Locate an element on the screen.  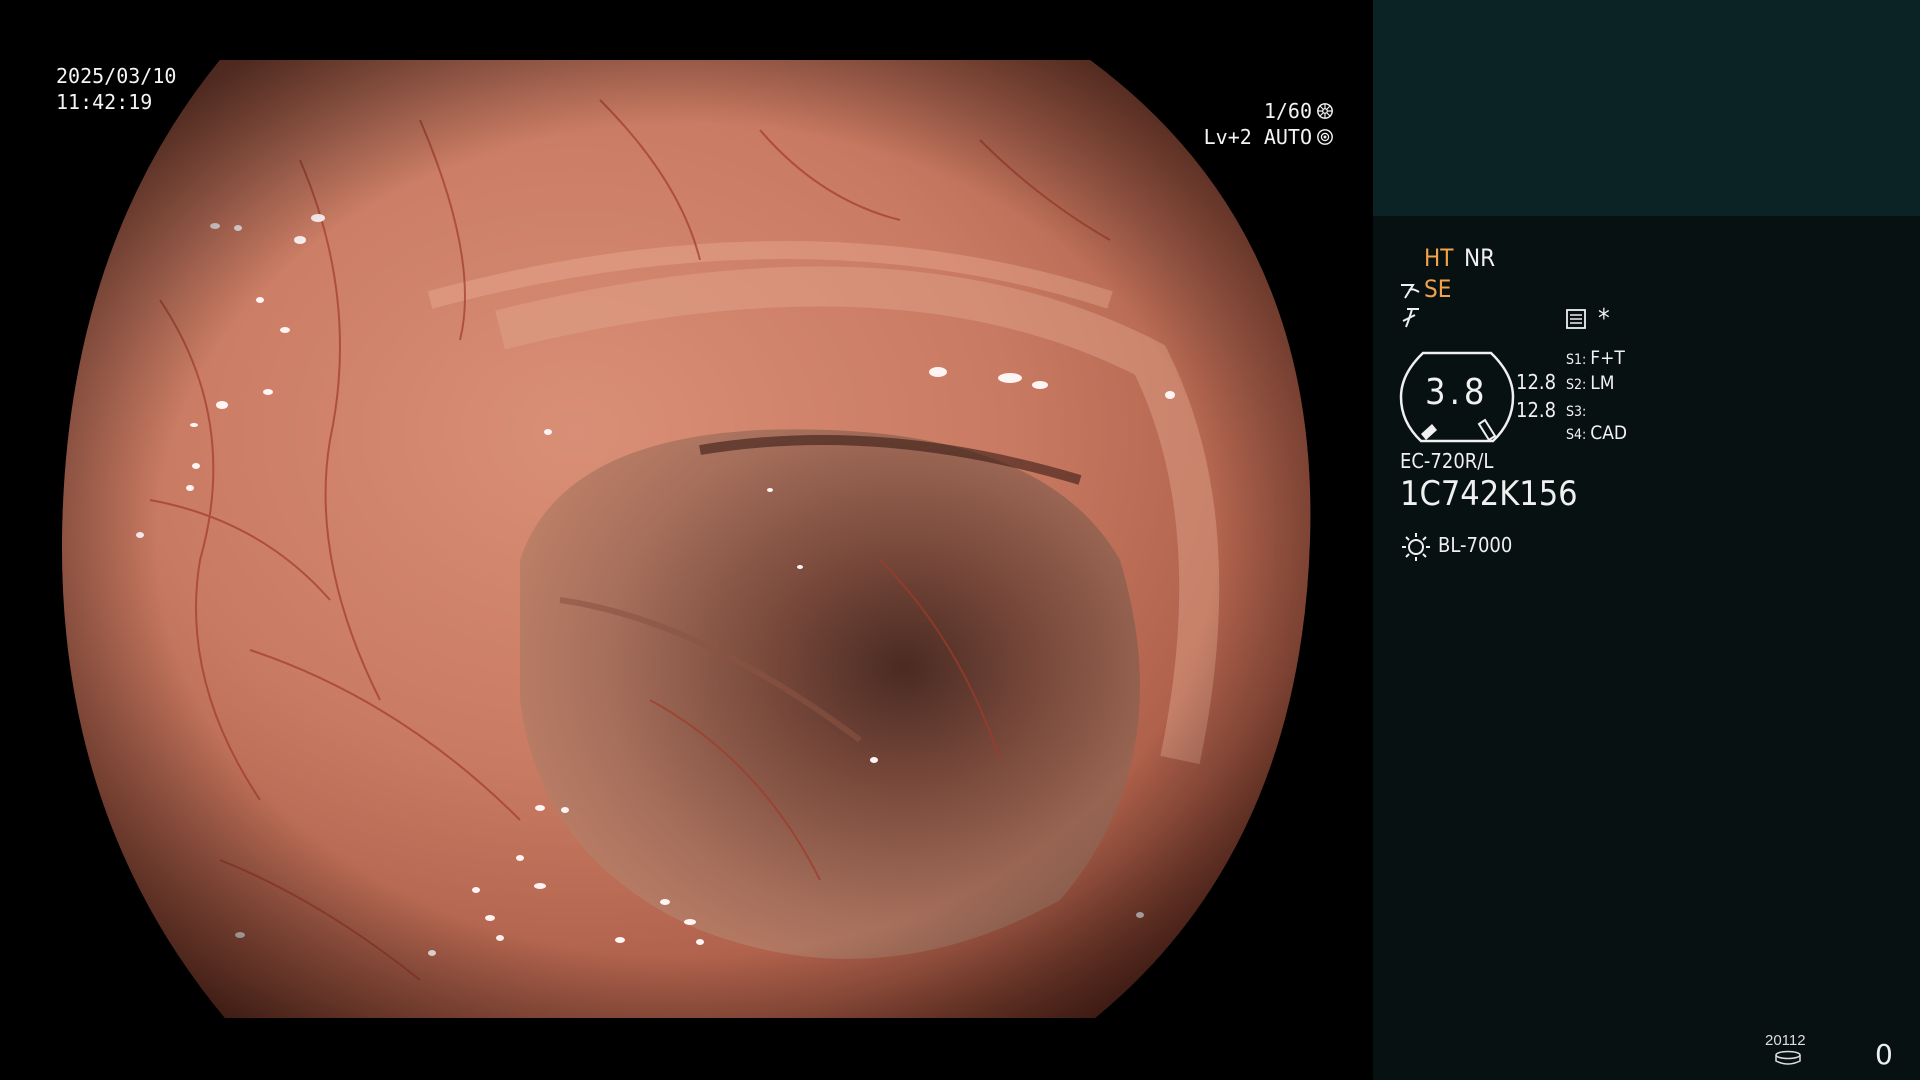
shutter-row: 1/60 is located at coordinates (1269, 111).